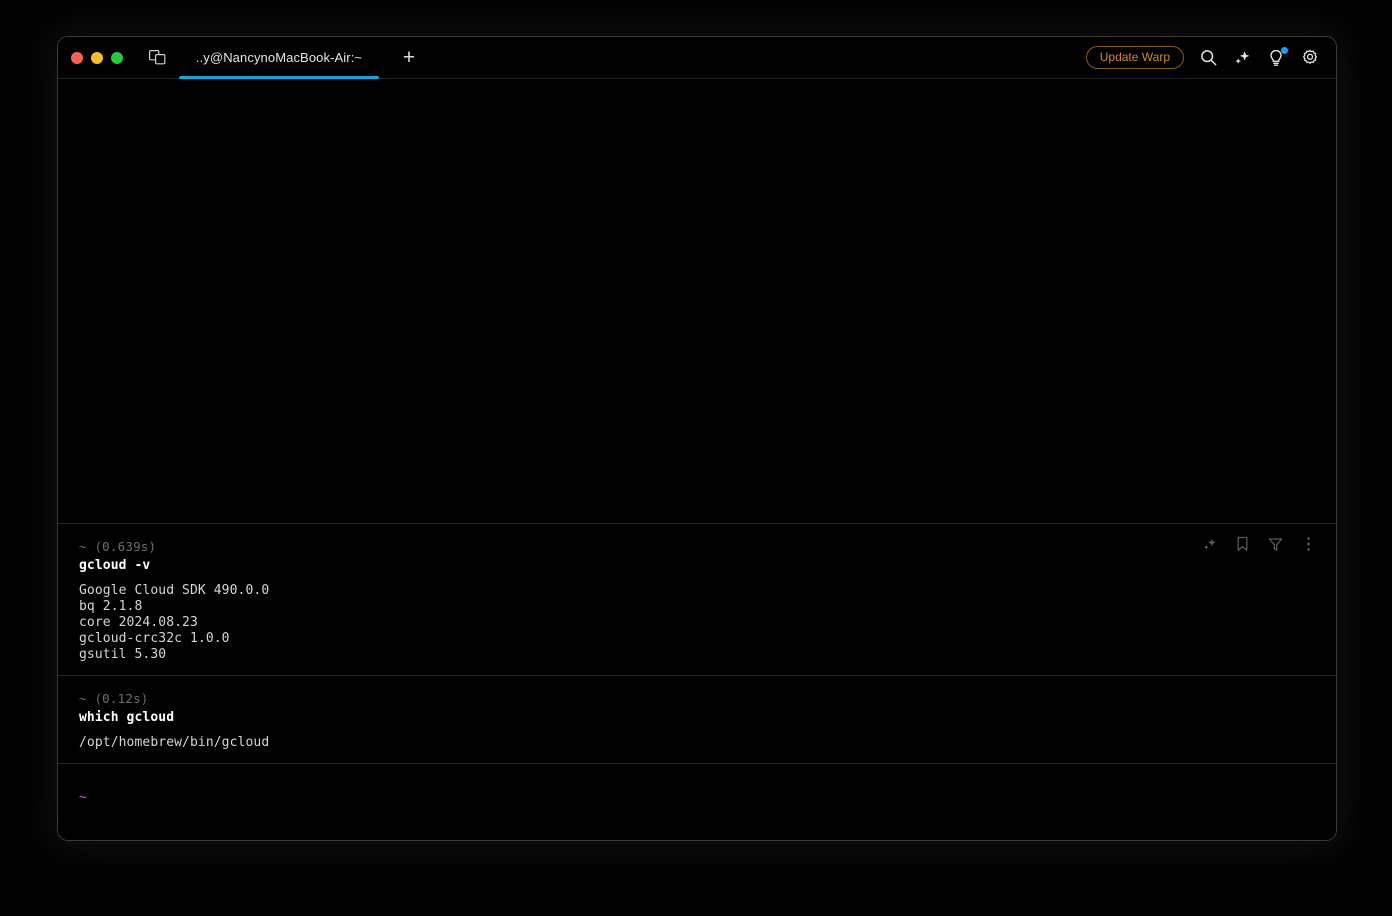 This screenshot has height=916, width=1392. Describe the element at coordinates (117, 57) in the screenshot. I see `zoom-button` at that location.